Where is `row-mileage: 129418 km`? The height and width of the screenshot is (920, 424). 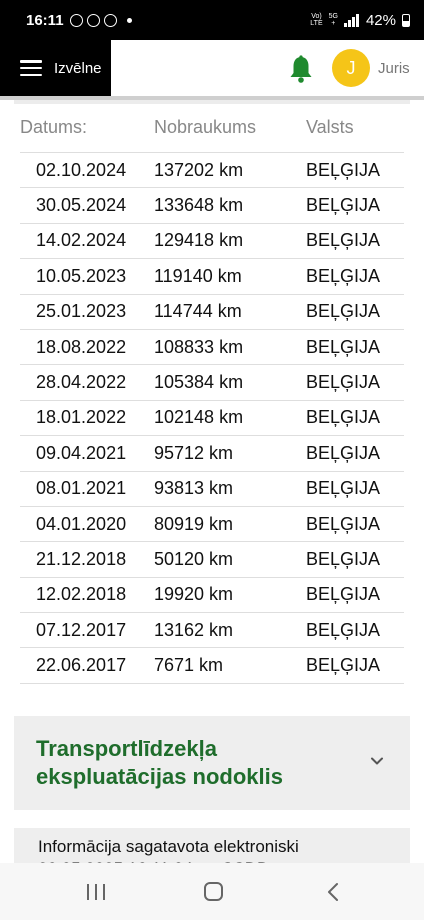
row-mileage: 129418 km is located at coordinates (199, 240).